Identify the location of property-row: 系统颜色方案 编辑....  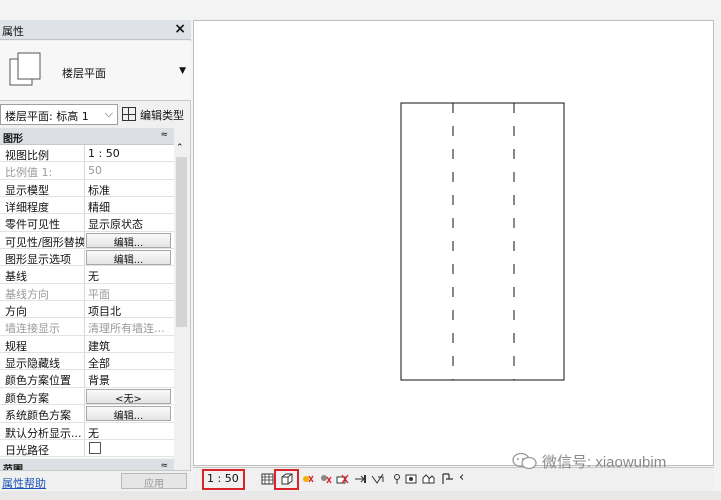
(87, 414).